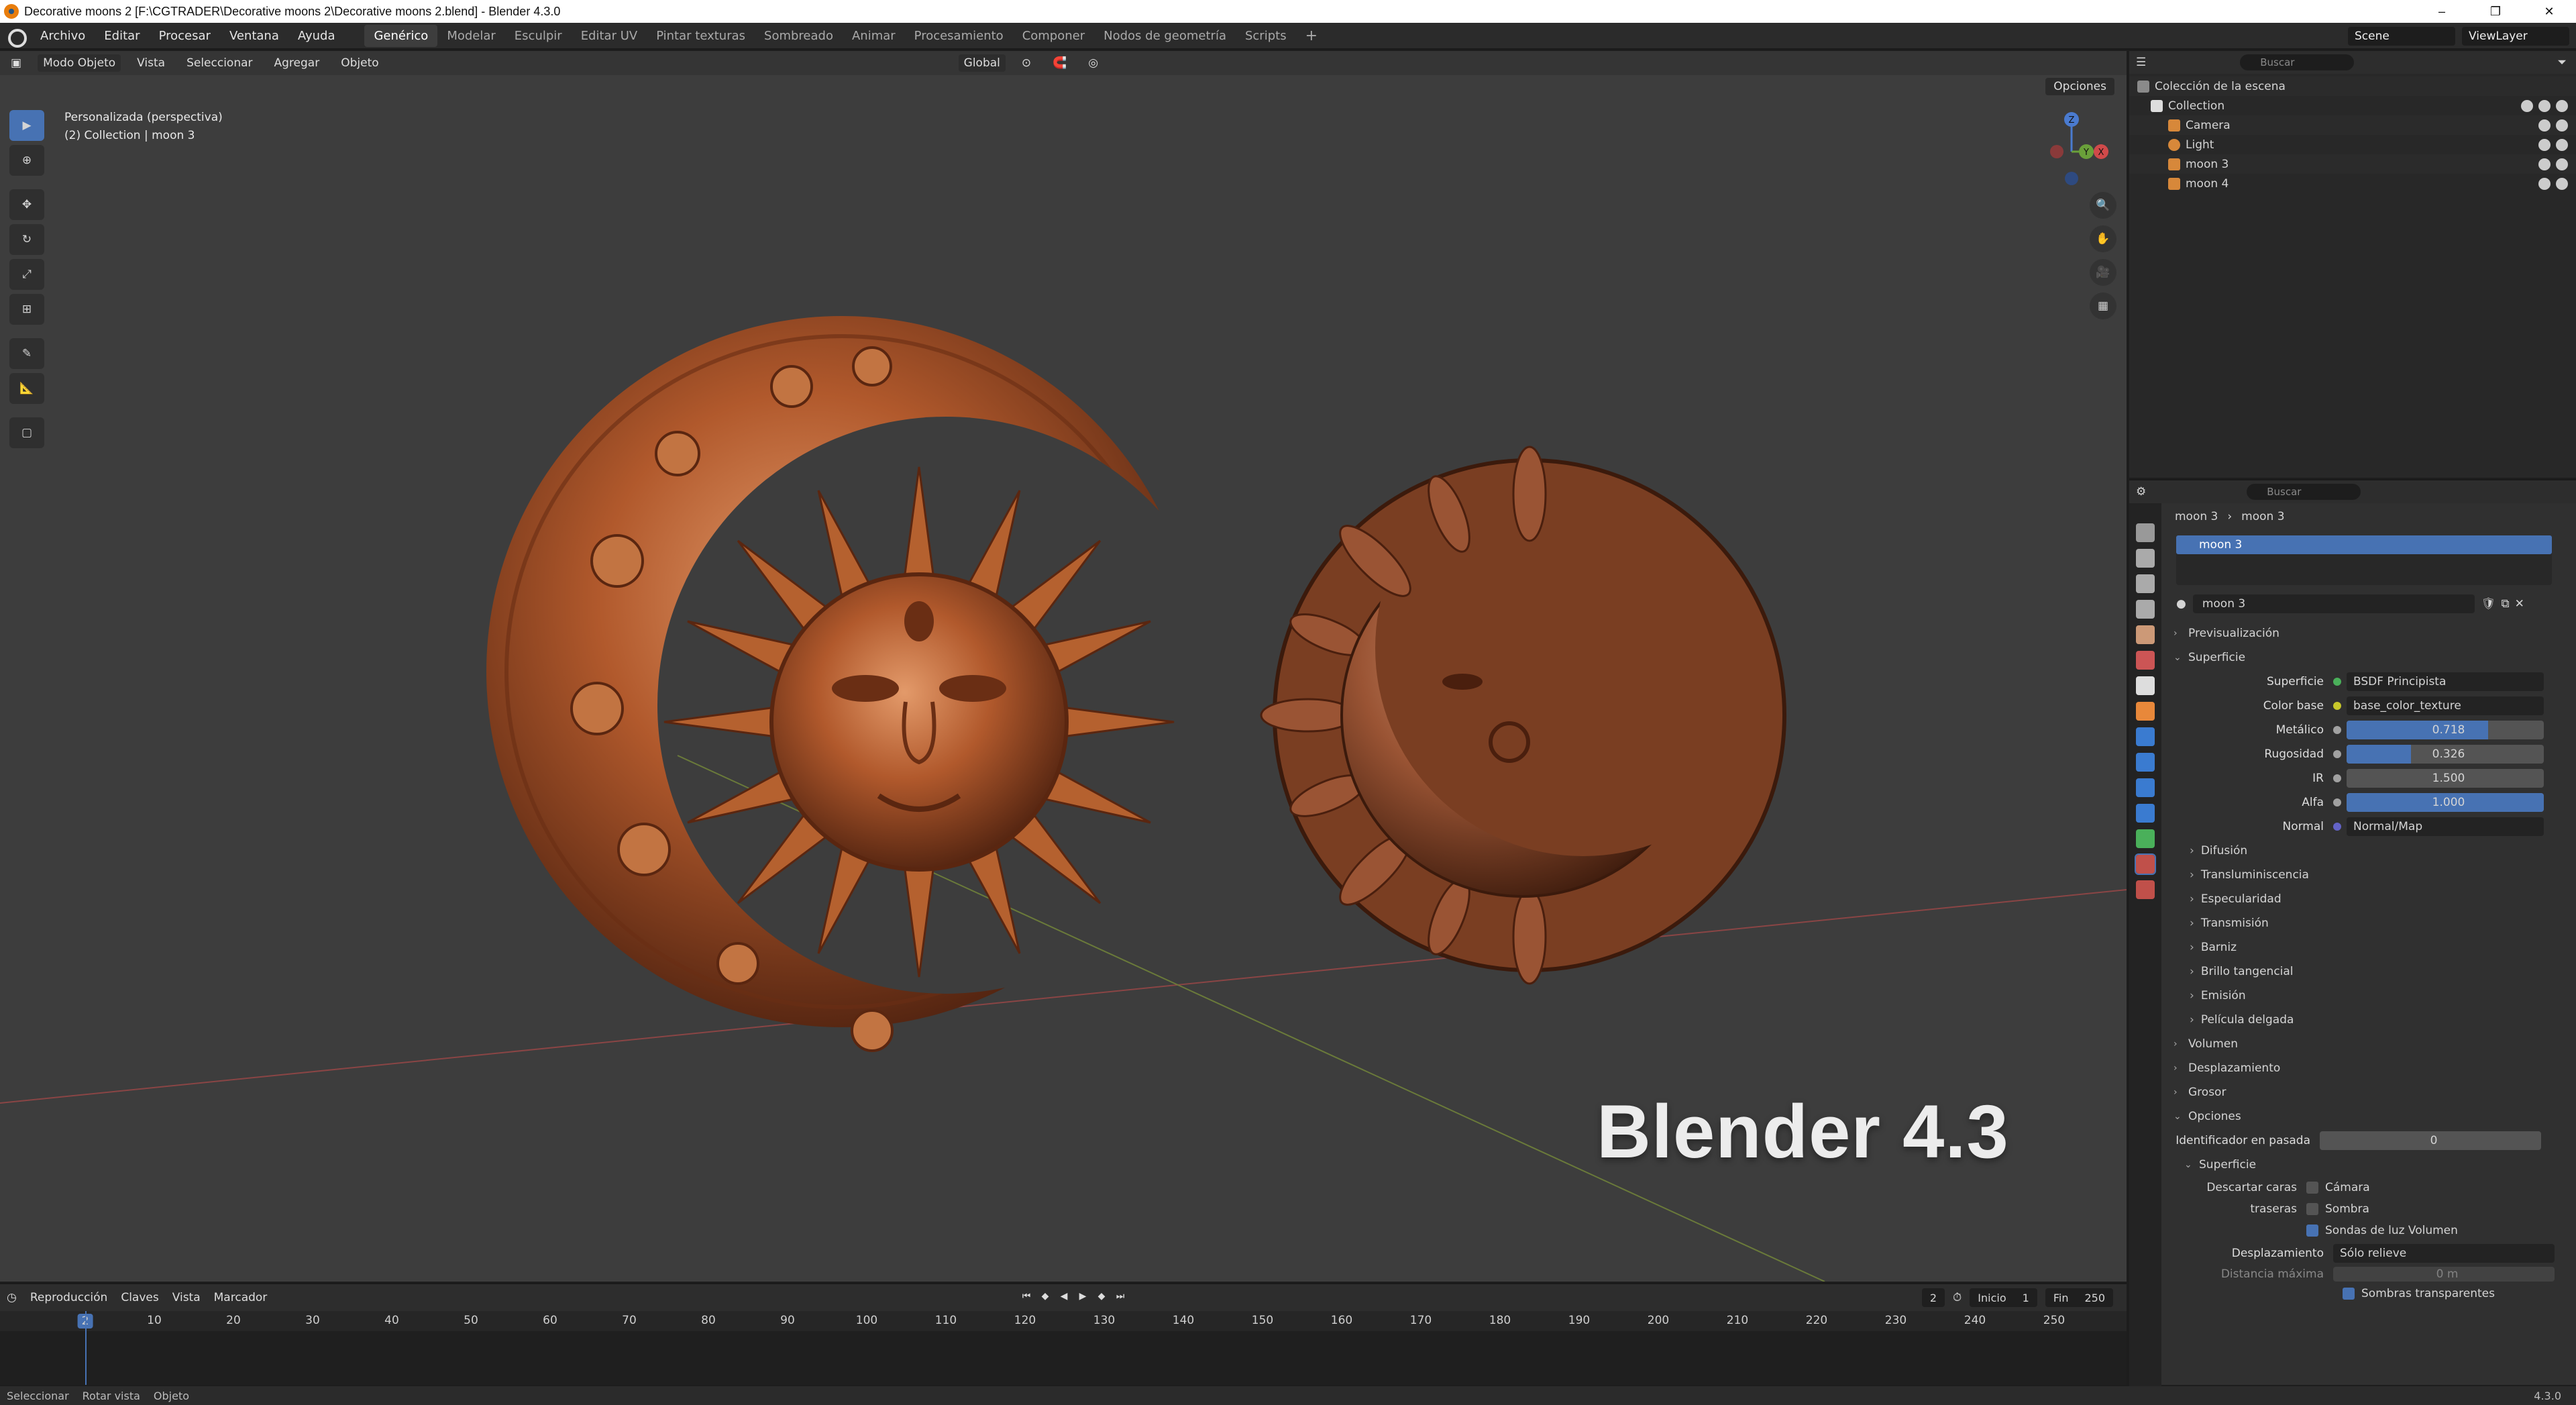 This screenshot has height=1405, width=2576. I want to click on workspace-tab-sombreado: Sombreado, so click(799, 36).